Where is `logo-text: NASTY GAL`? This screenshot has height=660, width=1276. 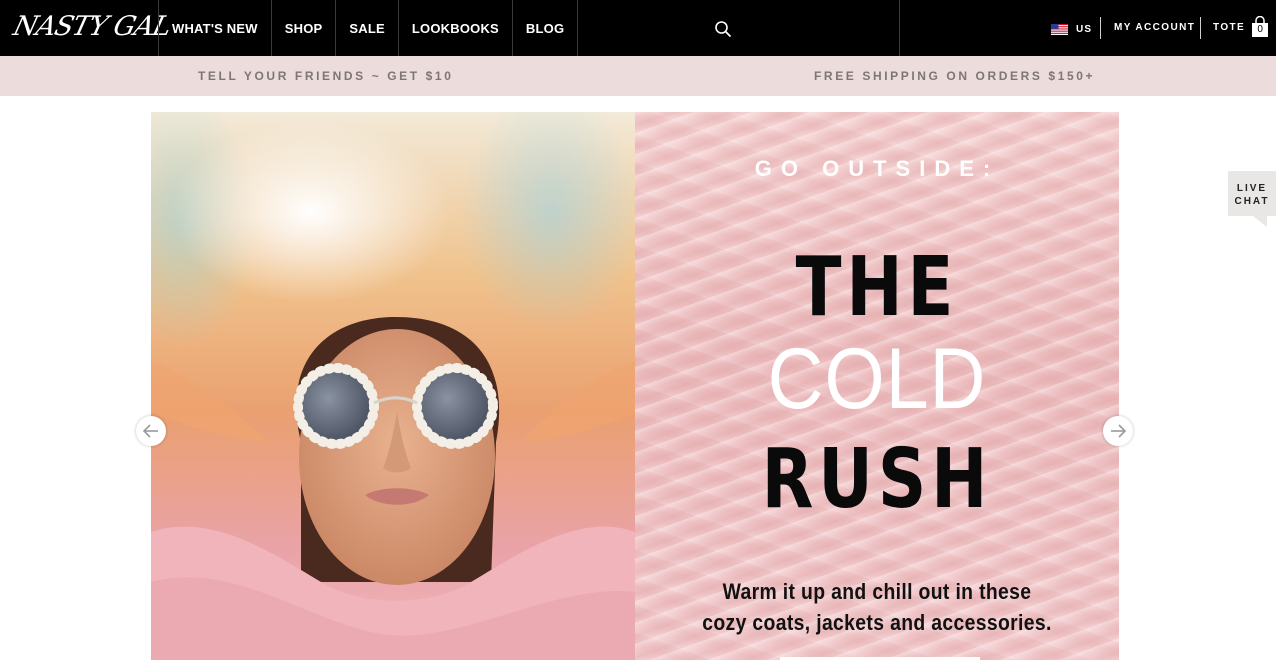
logo-text: NASTY GAL is located at coordinates (92, 26).